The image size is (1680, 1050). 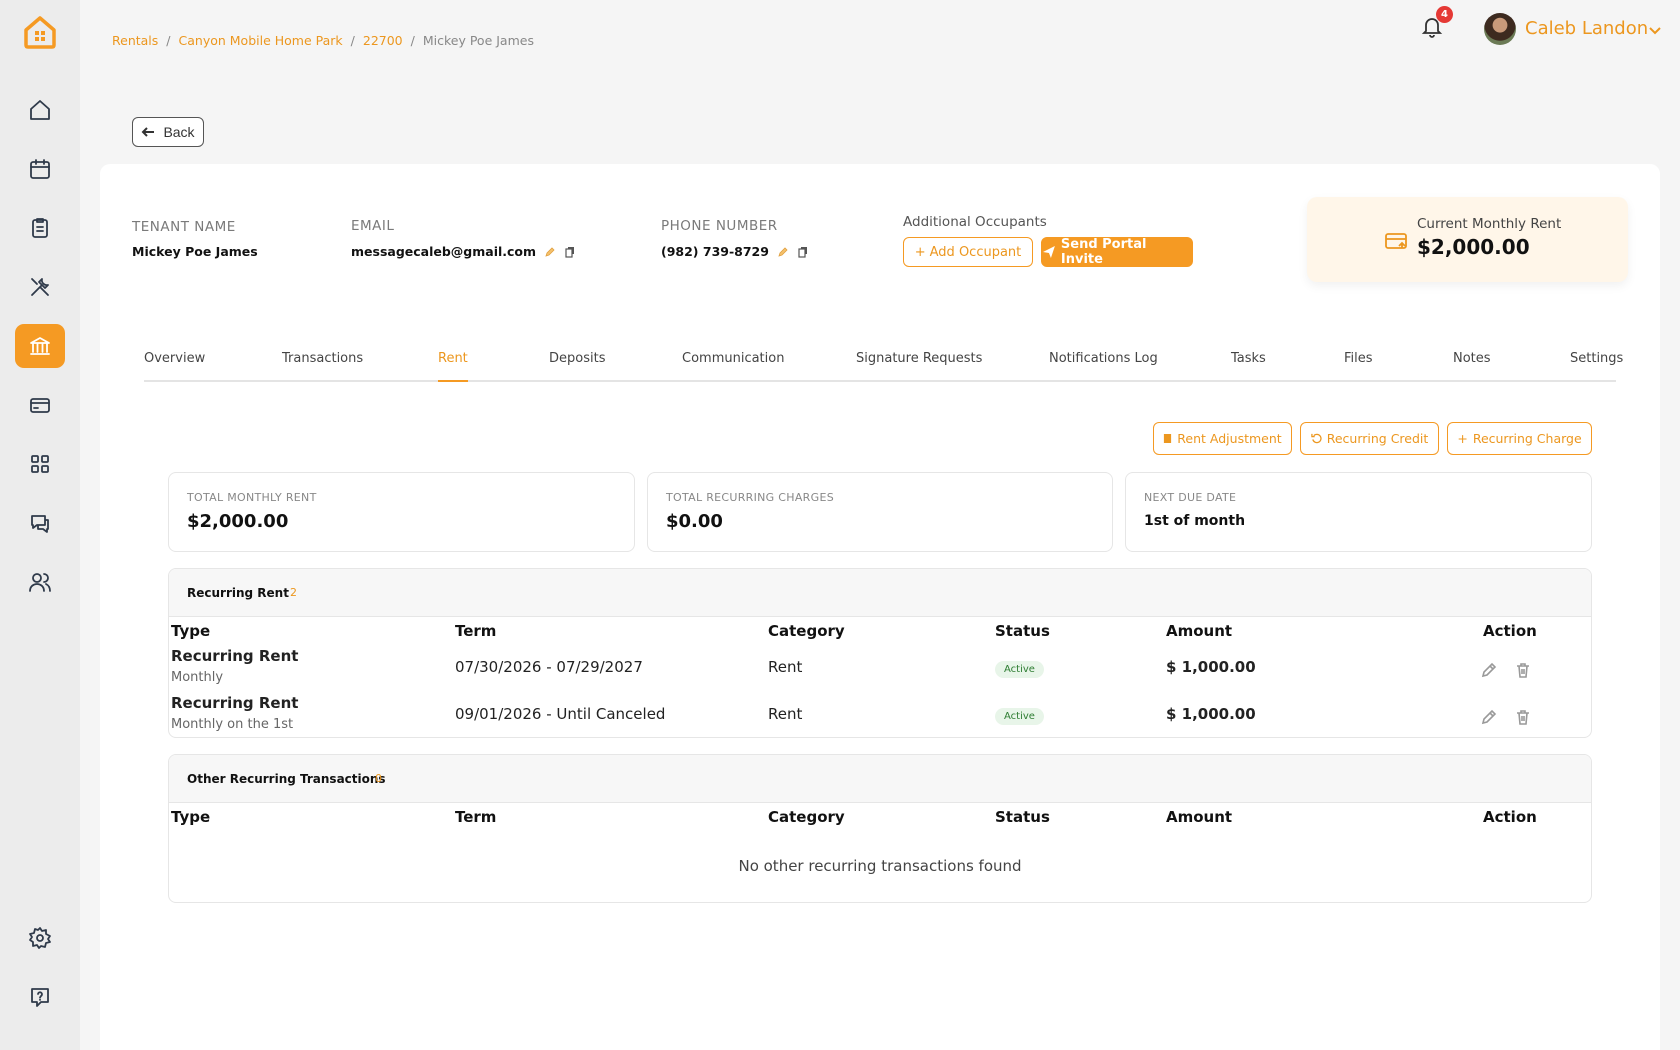 I want to click on breadcrumb-property: Canyon Mobile Home Park, so click(x=261, y=40).